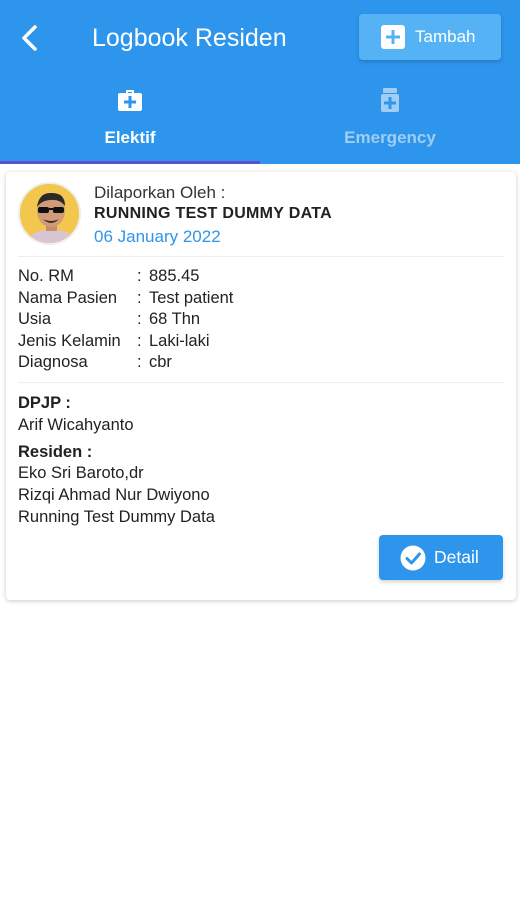  I want to click on field-value: Test patient, so click(191, 297).